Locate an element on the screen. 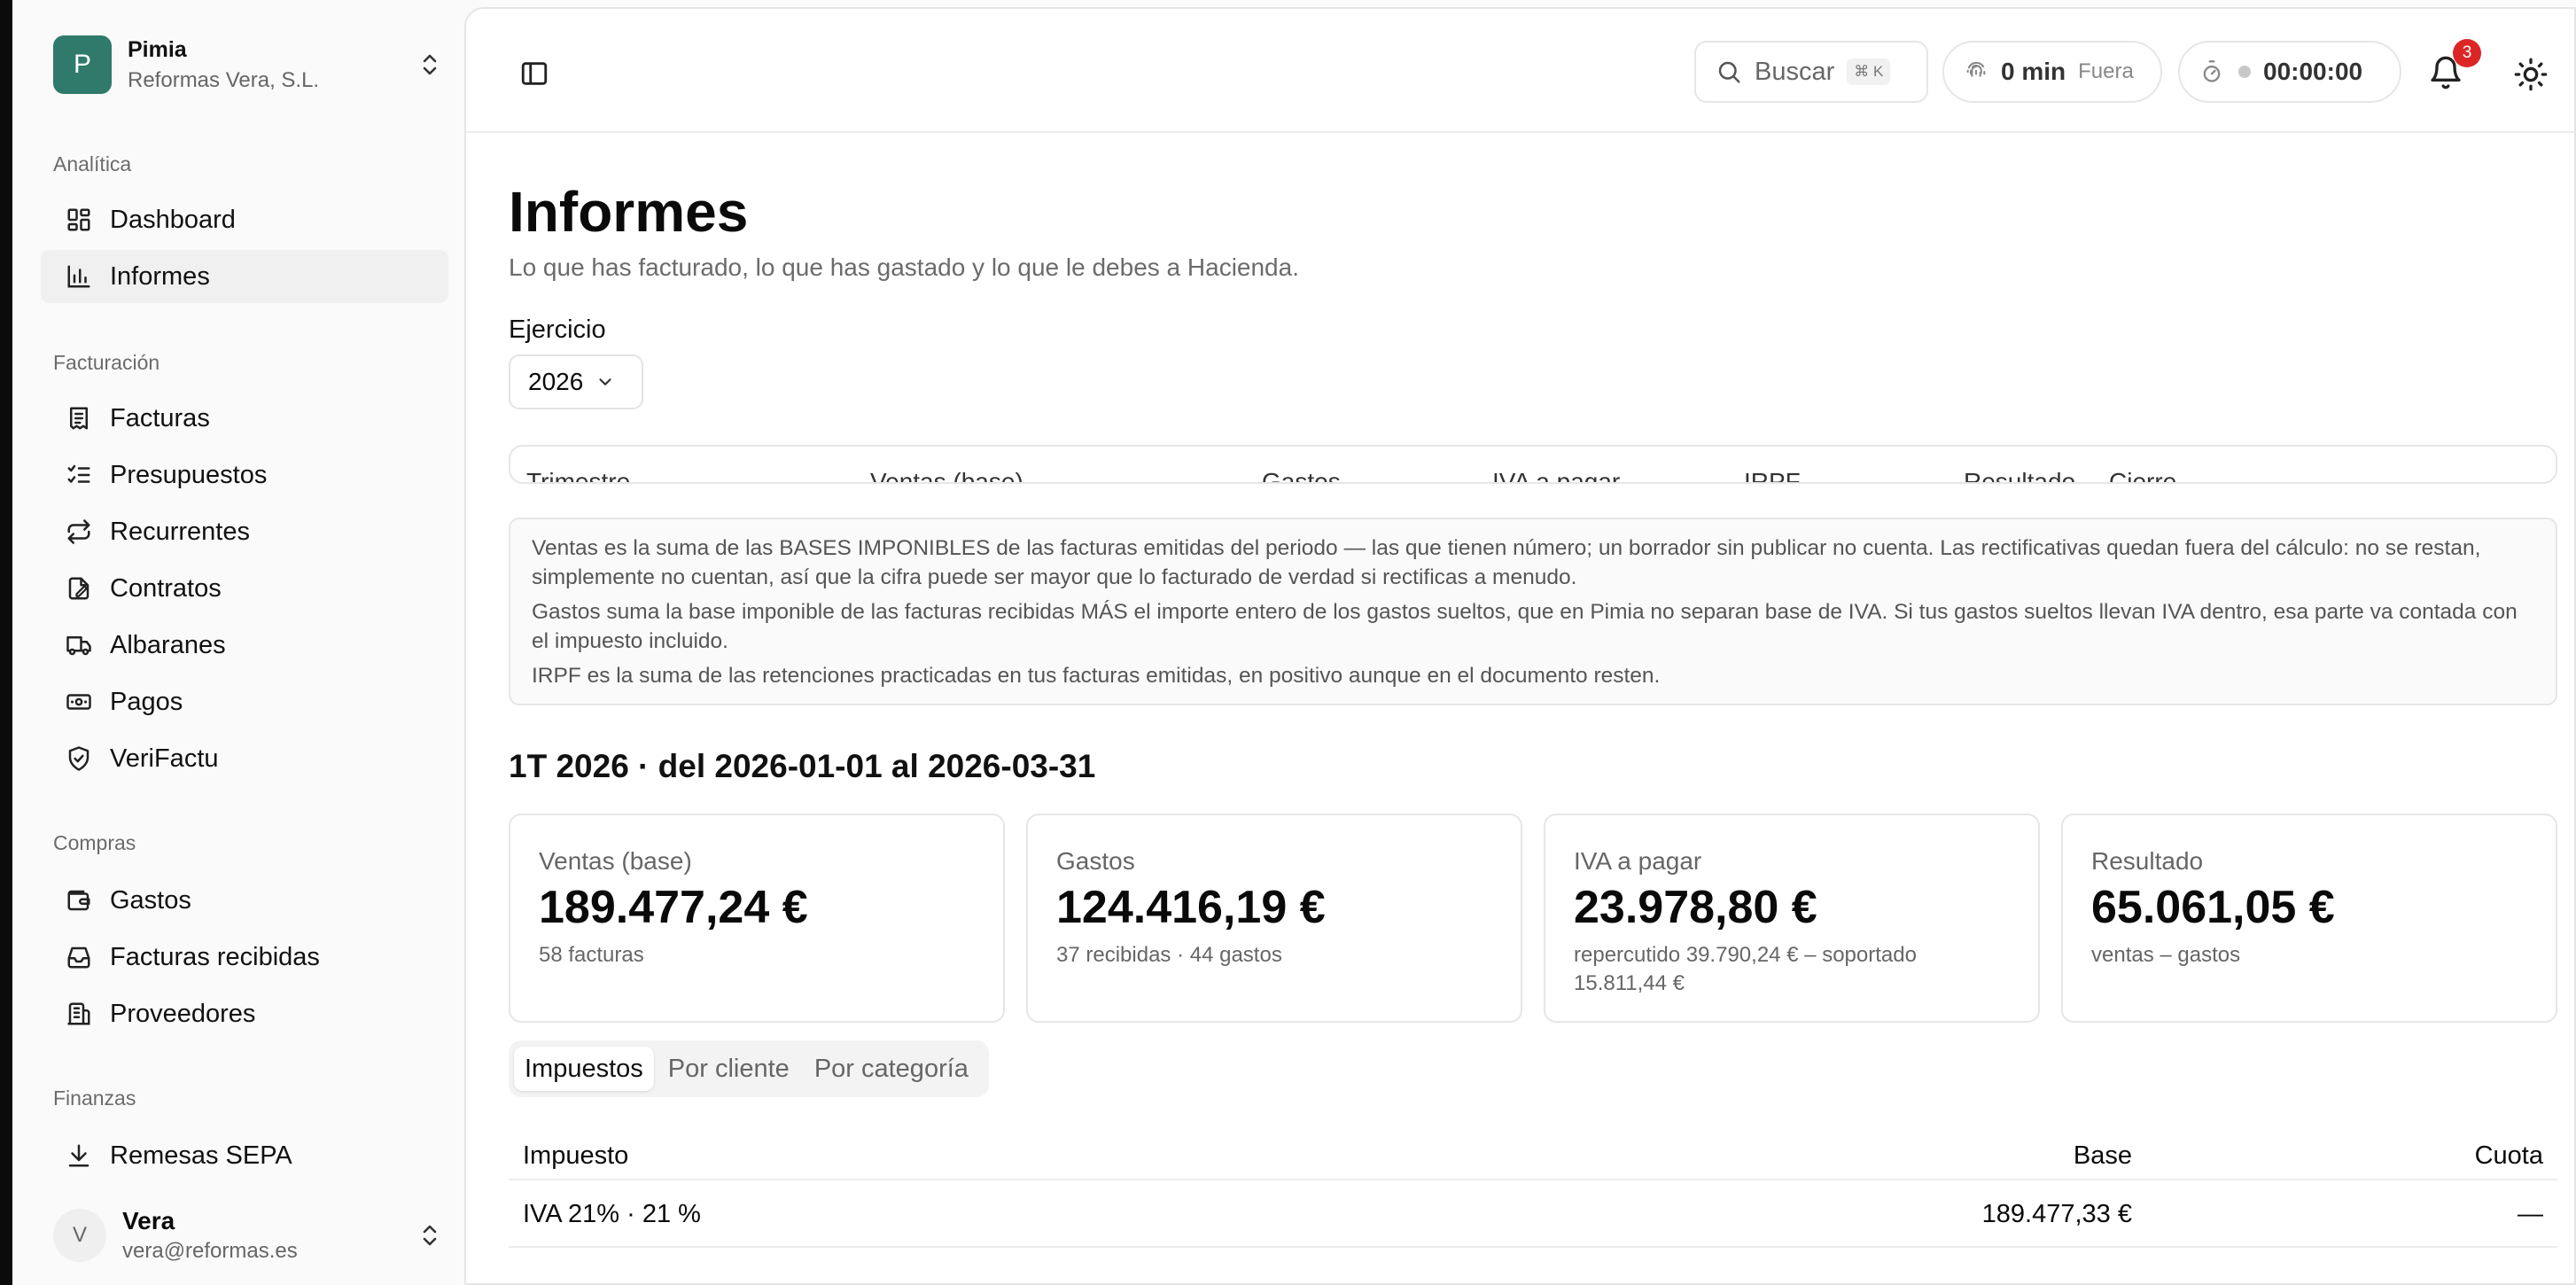 The image size is (2576, 1285). shield-check-icon is located at coordinates (79, 758).